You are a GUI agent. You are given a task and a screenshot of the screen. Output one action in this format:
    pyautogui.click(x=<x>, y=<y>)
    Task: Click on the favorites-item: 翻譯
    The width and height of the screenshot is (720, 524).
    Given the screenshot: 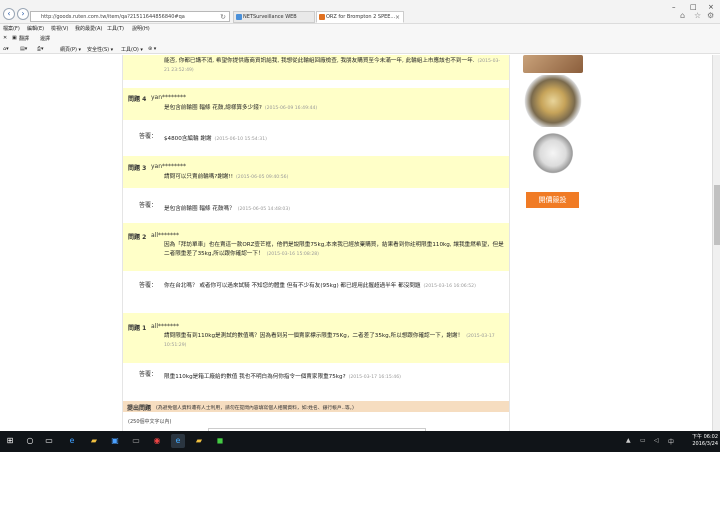 What is the action you would take?
    pyautogui.click(x=24, y=38)
    